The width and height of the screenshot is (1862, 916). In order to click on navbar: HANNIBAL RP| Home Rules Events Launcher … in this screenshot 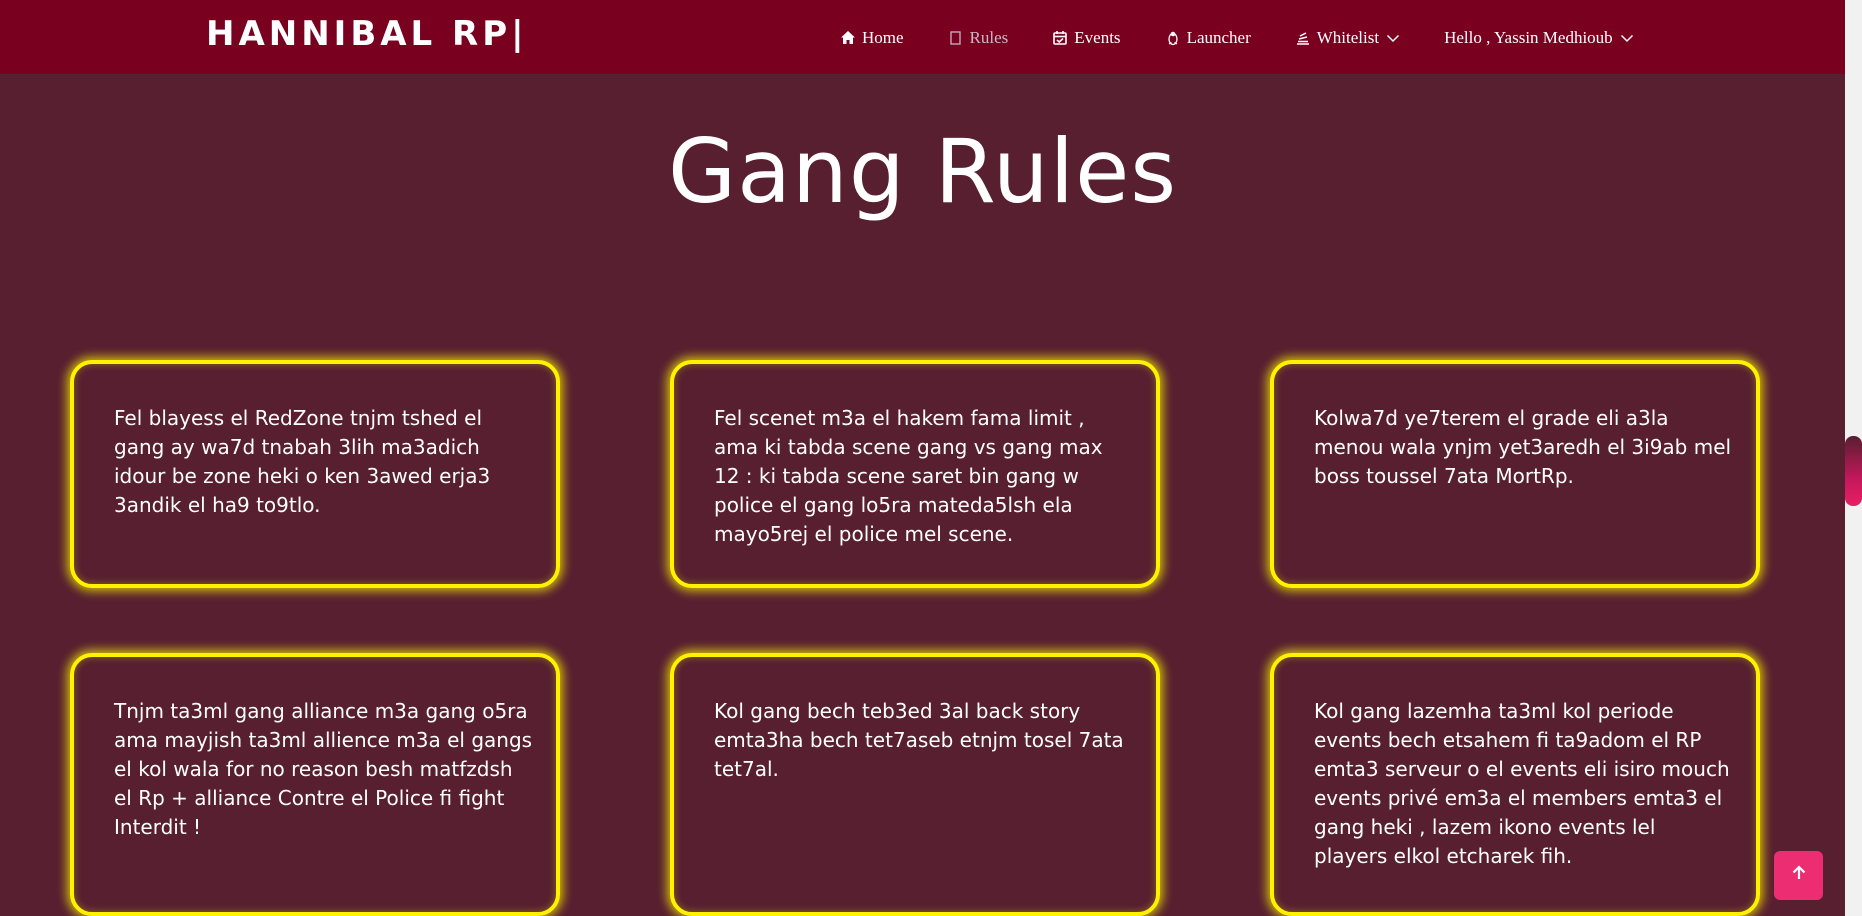, I will do `click(922, 37)`.